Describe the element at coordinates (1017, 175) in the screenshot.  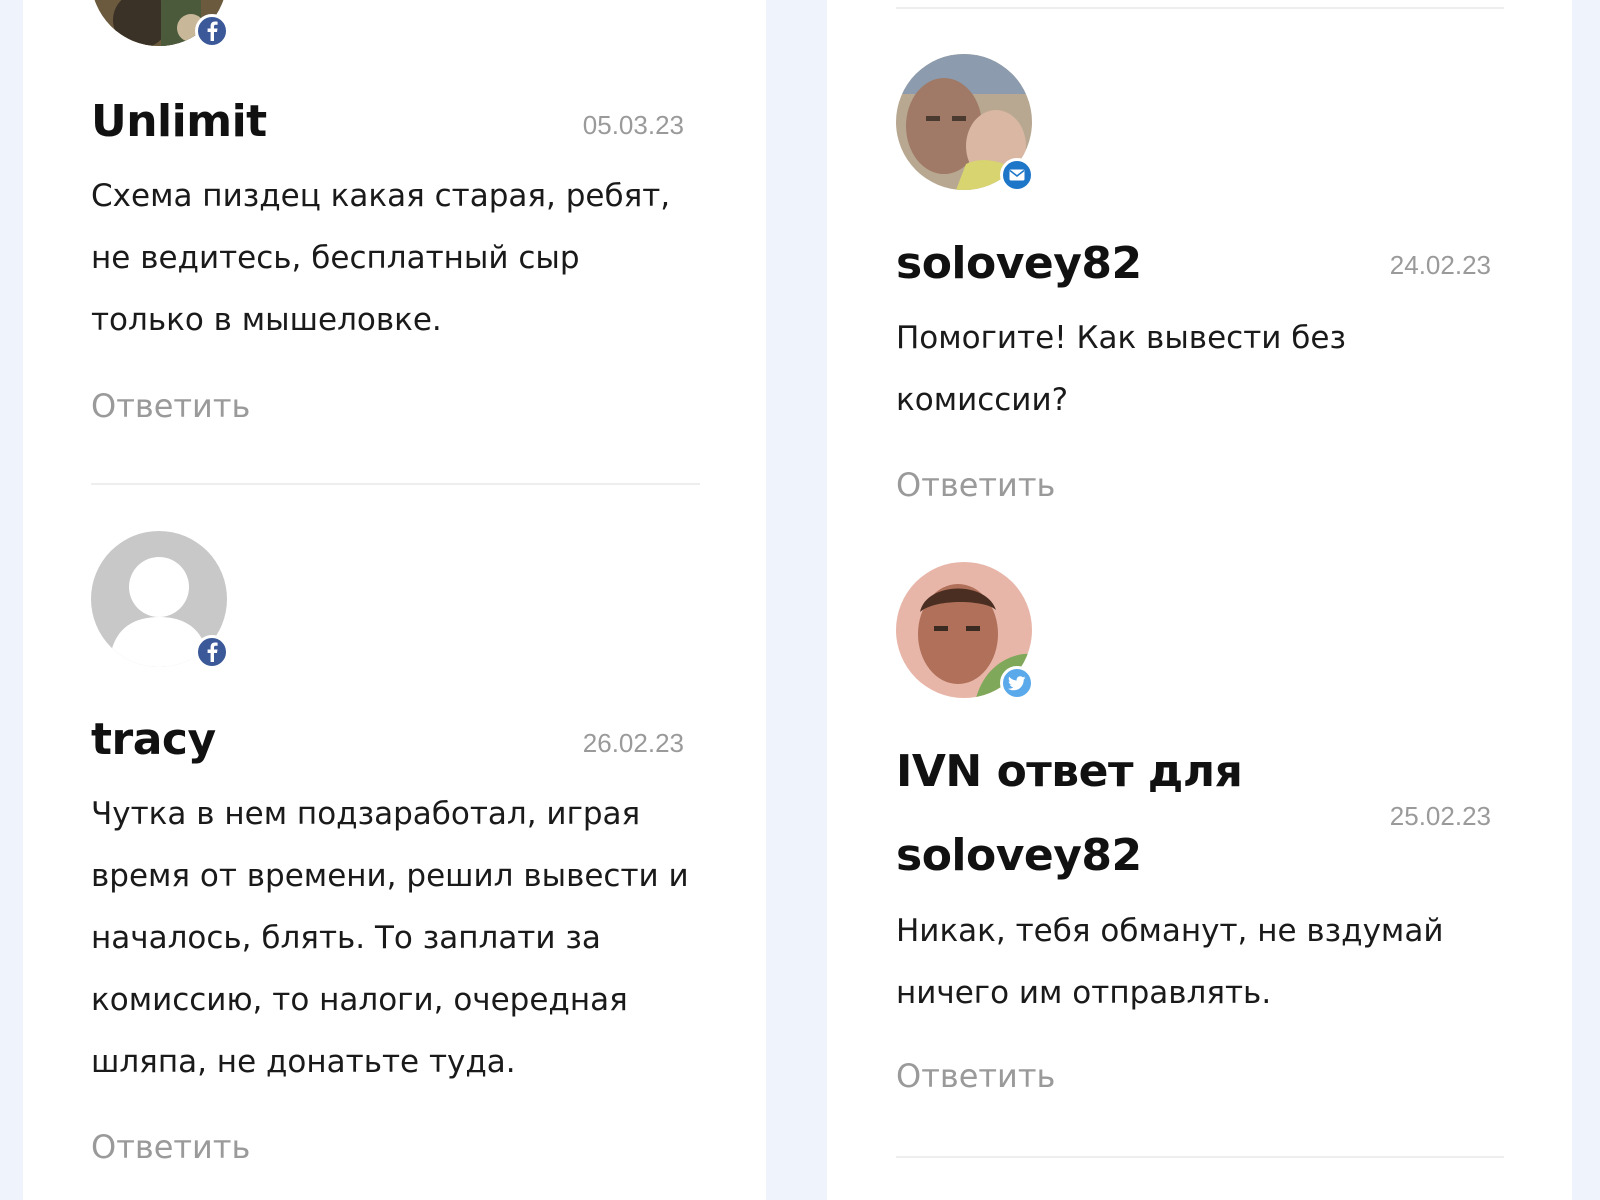
I see `mail-icon` at that location.